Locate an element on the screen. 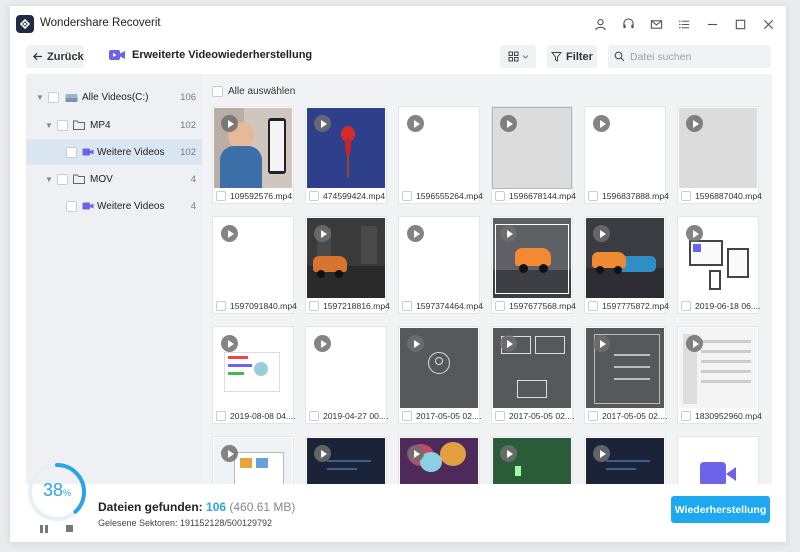 The image size is (800, 552). mail-icon is located at coordinates (656, 24).